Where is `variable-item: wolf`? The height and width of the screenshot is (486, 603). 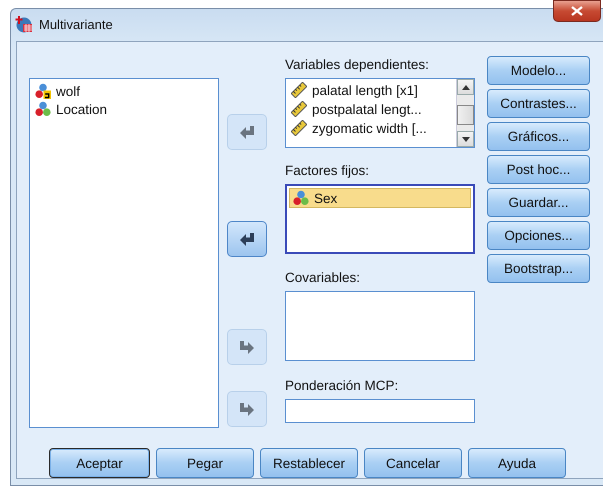 variable-item: wolf is located at coordinates (124, 91).